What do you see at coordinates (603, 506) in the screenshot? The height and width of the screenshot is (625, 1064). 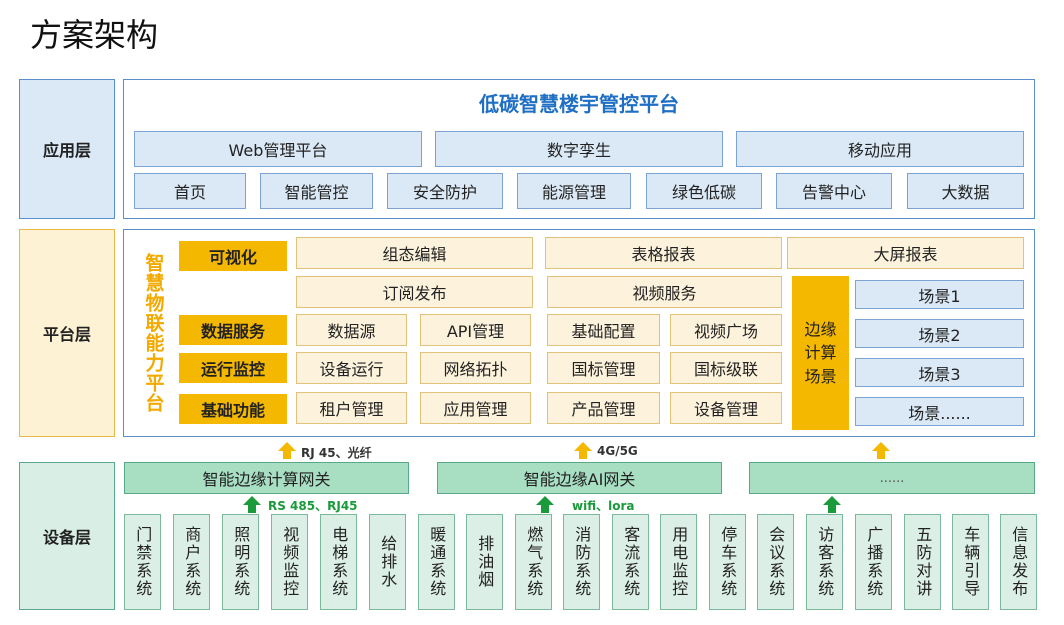 I see `connector-label-wifi-lora: wifi、lora` at bounding box center [603, 506].